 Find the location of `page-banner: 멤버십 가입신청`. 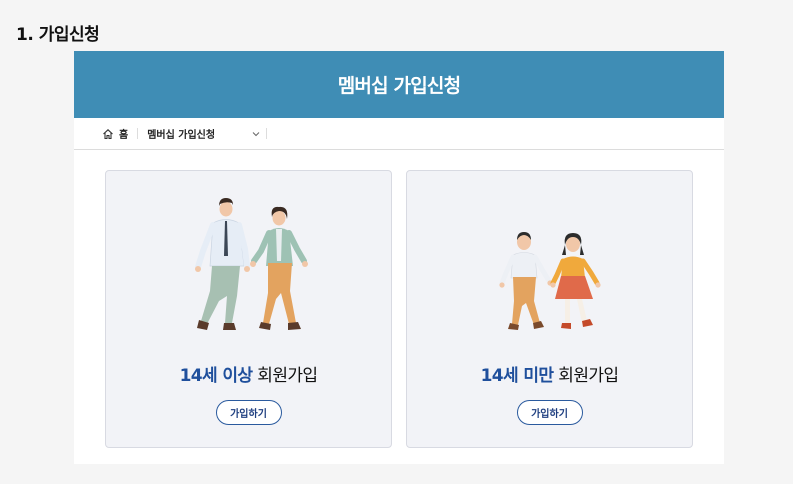

page-banner: 멤버십 가입신청 is located at coordinates (399, 84).